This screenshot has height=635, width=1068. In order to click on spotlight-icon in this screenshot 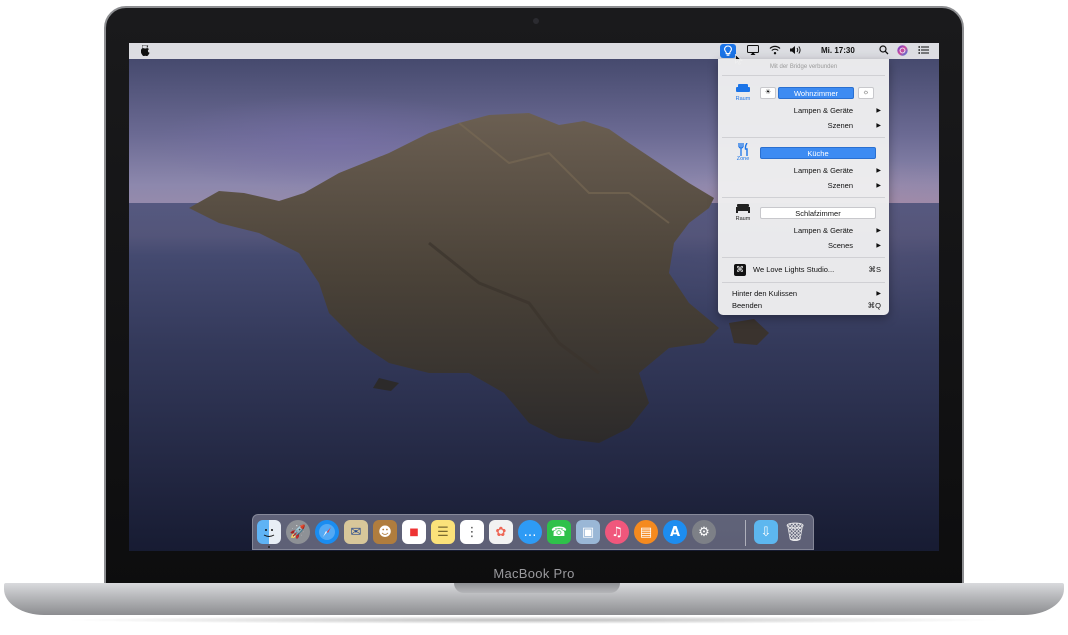, I will do `click(884, 51)`.